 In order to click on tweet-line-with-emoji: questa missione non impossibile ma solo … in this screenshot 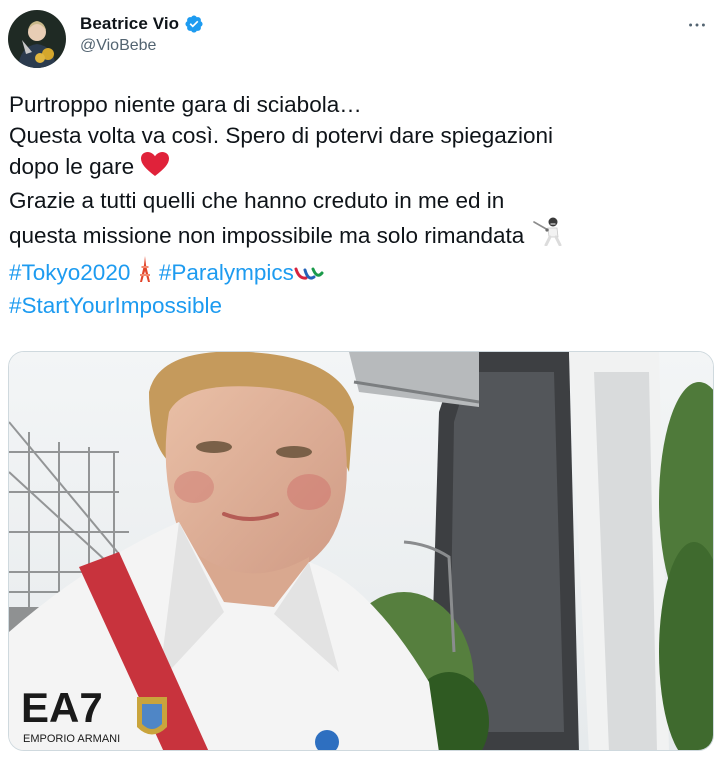, I will do `click(361, 235)`.